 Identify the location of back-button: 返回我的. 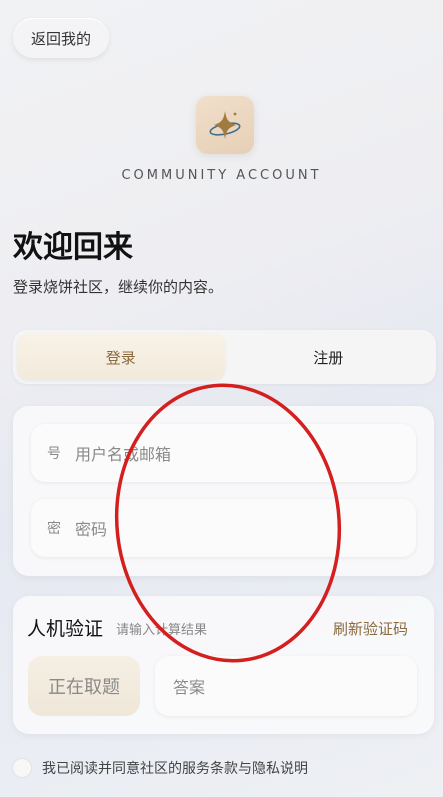
(61, 38).